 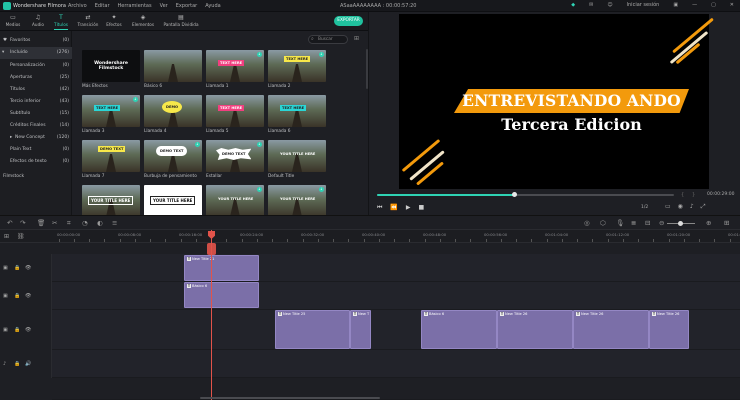 I want to click on sidebar-item-tercio-inferior: Tercio inferior (43), so click(x=36, y=102).